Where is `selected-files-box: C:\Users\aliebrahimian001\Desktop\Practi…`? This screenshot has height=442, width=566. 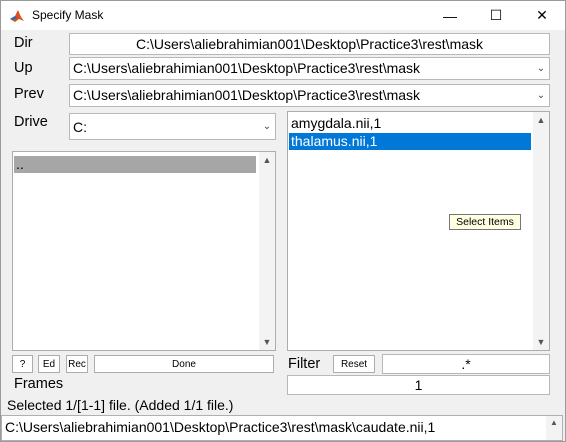
selected-files-box: C:\Users\aliebrahimian001\Desktop\Practi… is located at coordinates (282, 428).